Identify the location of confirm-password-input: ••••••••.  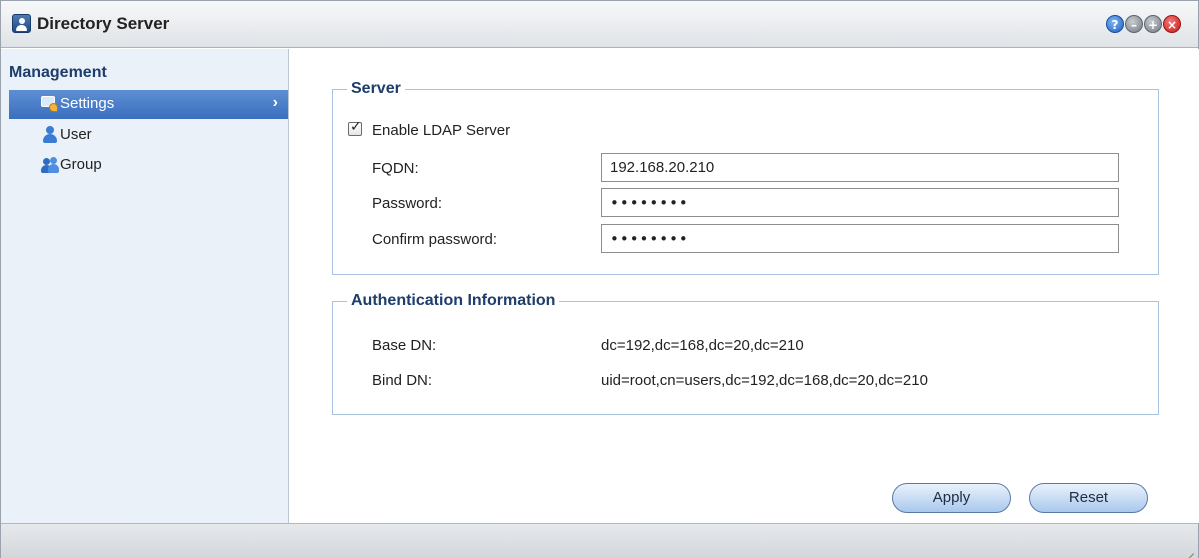
(860, 238).